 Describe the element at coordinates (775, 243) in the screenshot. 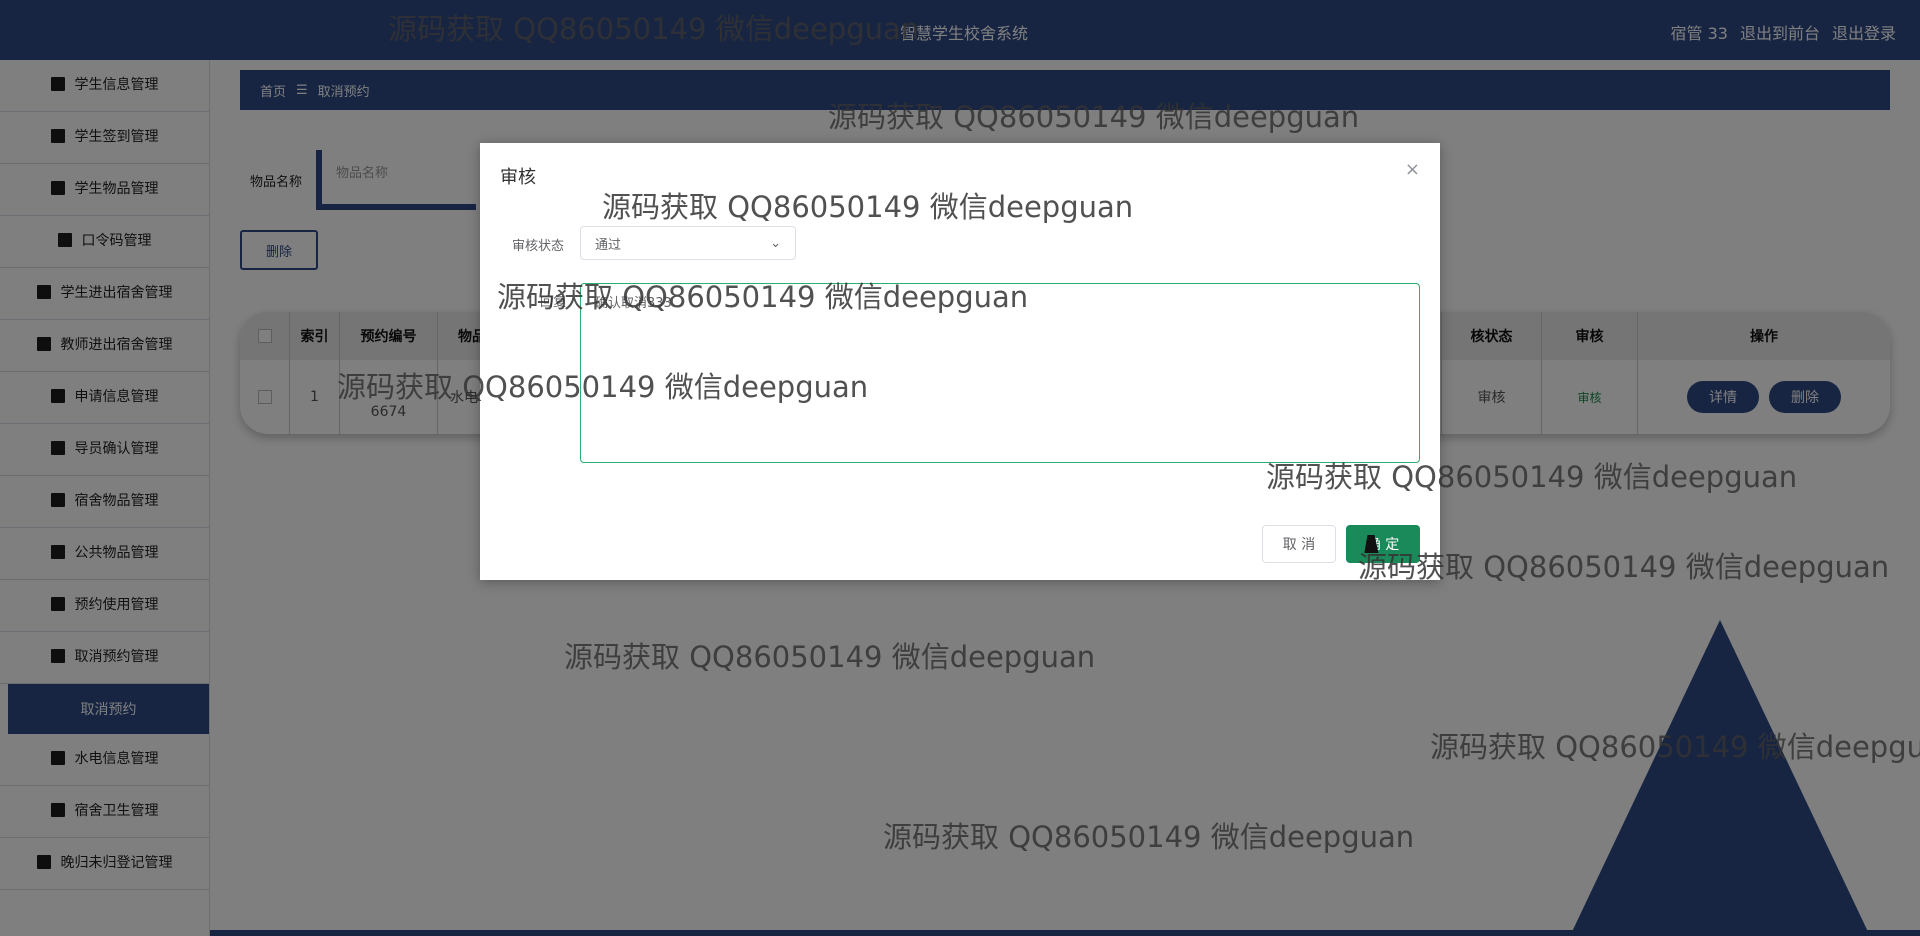

I see `chevron-down-icon: ⌄` at that location.